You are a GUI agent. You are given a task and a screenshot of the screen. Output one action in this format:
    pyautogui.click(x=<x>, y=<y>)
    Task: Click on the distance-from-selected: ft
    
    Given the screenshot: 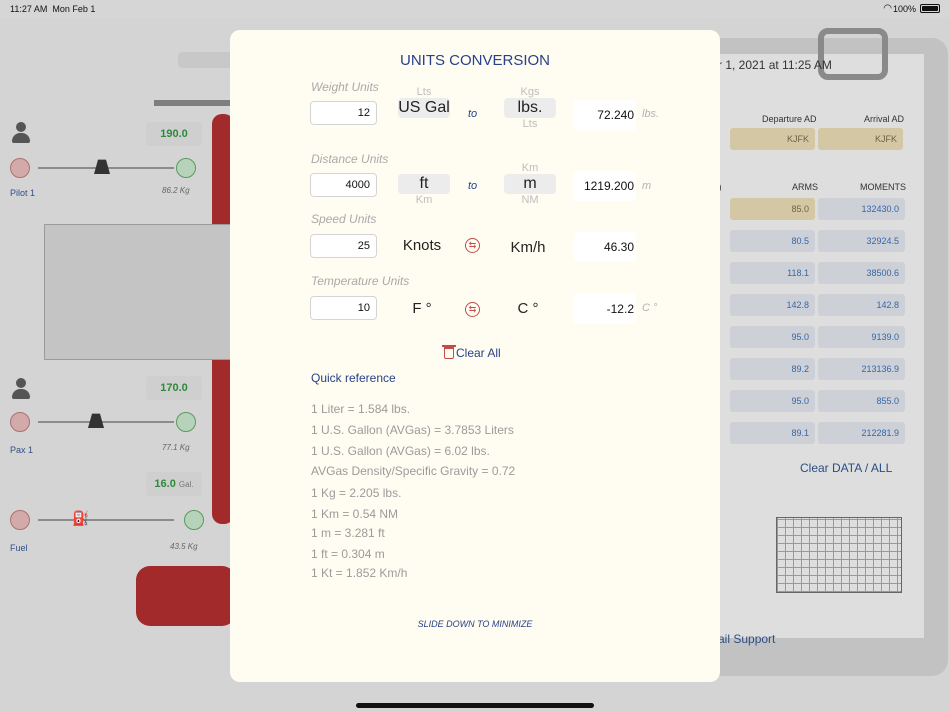 What is the action you would take?
    pyautogui.click(x=424, y=184)
    